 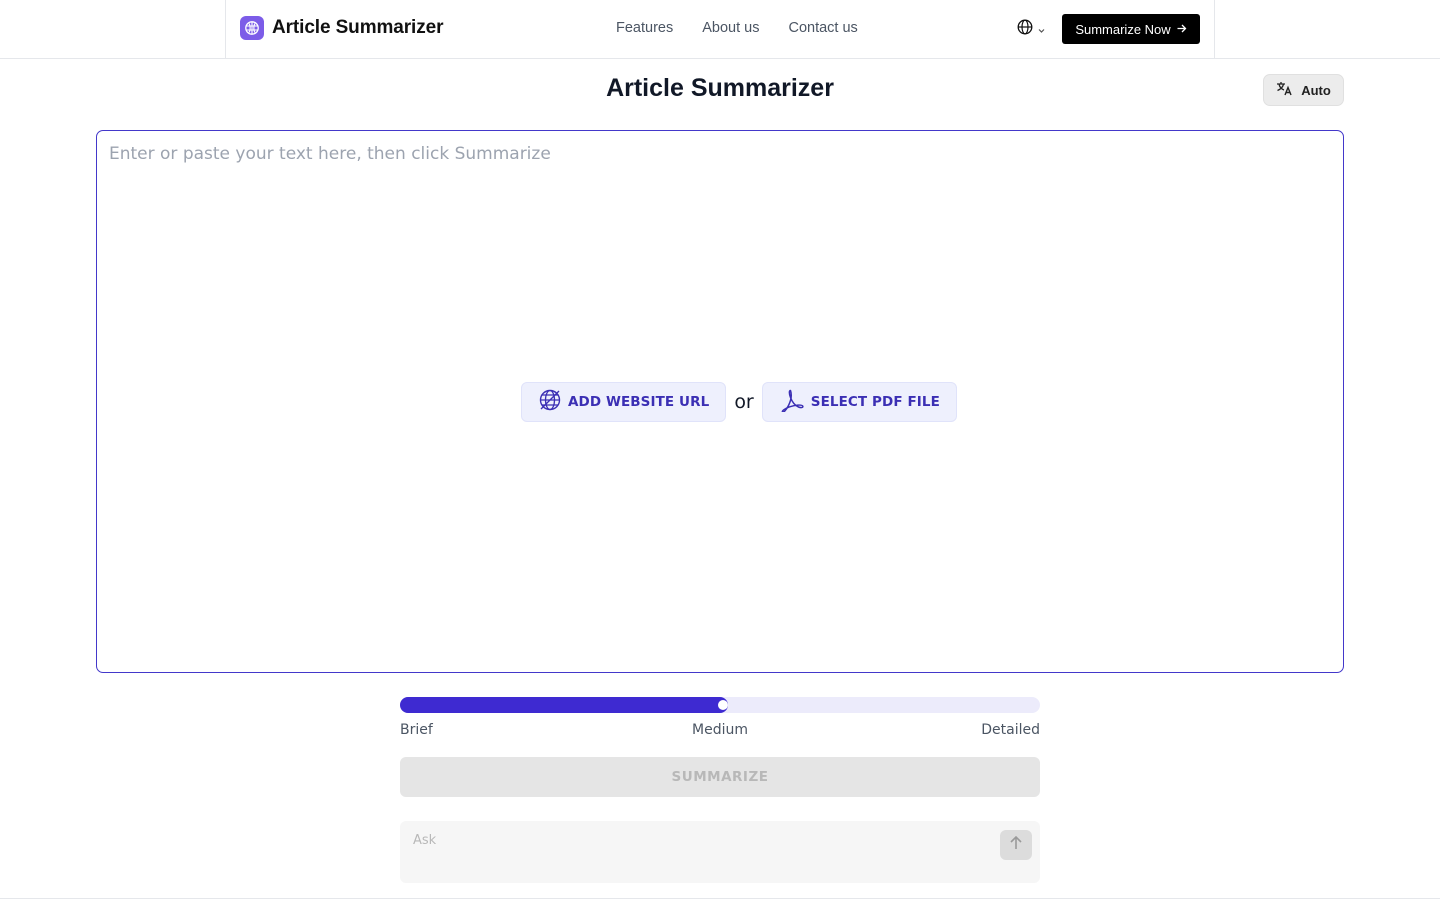 I want to click on nav-features: Features, so click(x=644, y=28).